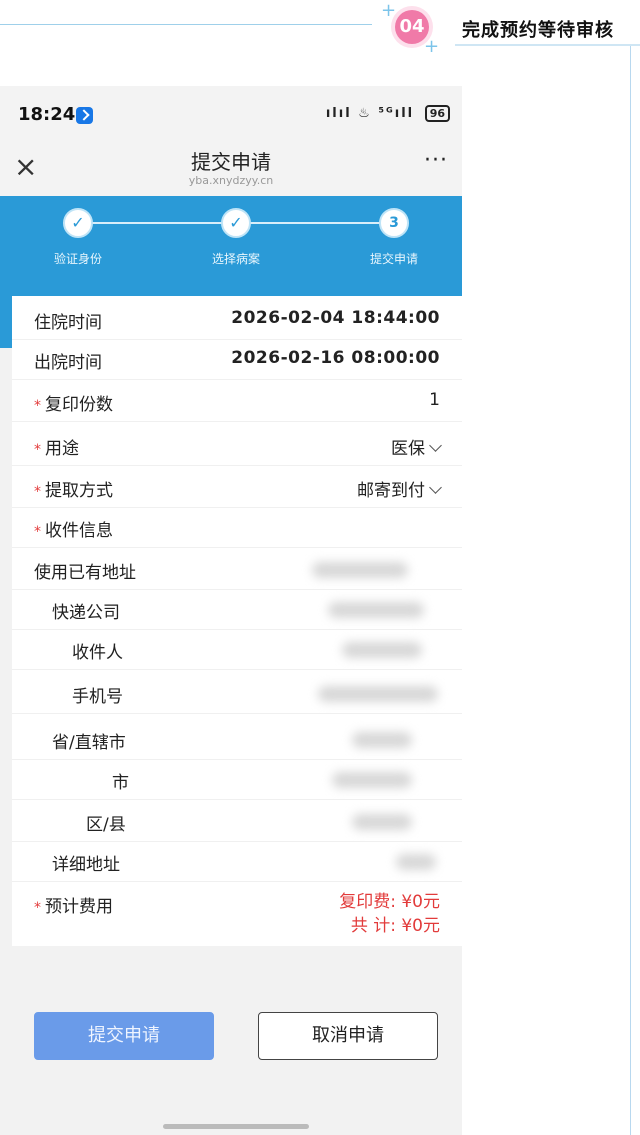 This screenshot has height=1135, width=640. I want to click on detail-address-label: 详细地址, so click(86, 865).